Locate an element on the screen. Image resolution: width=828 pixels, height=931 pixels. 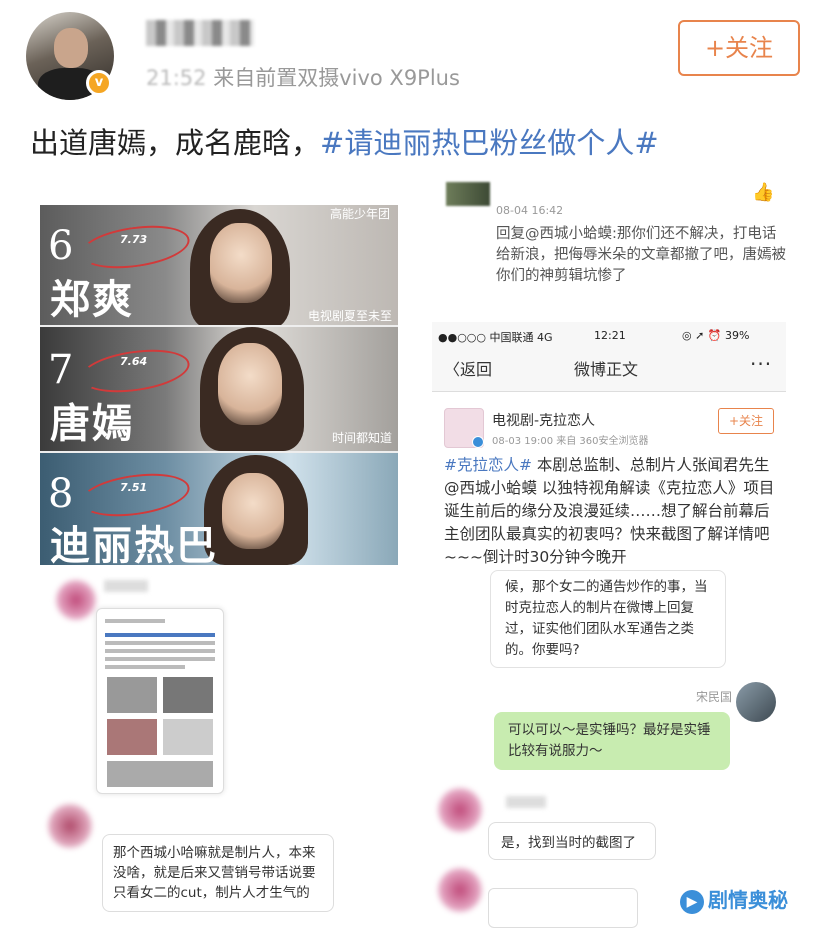
more-icon: ··· is located at coordinates (761, 364).